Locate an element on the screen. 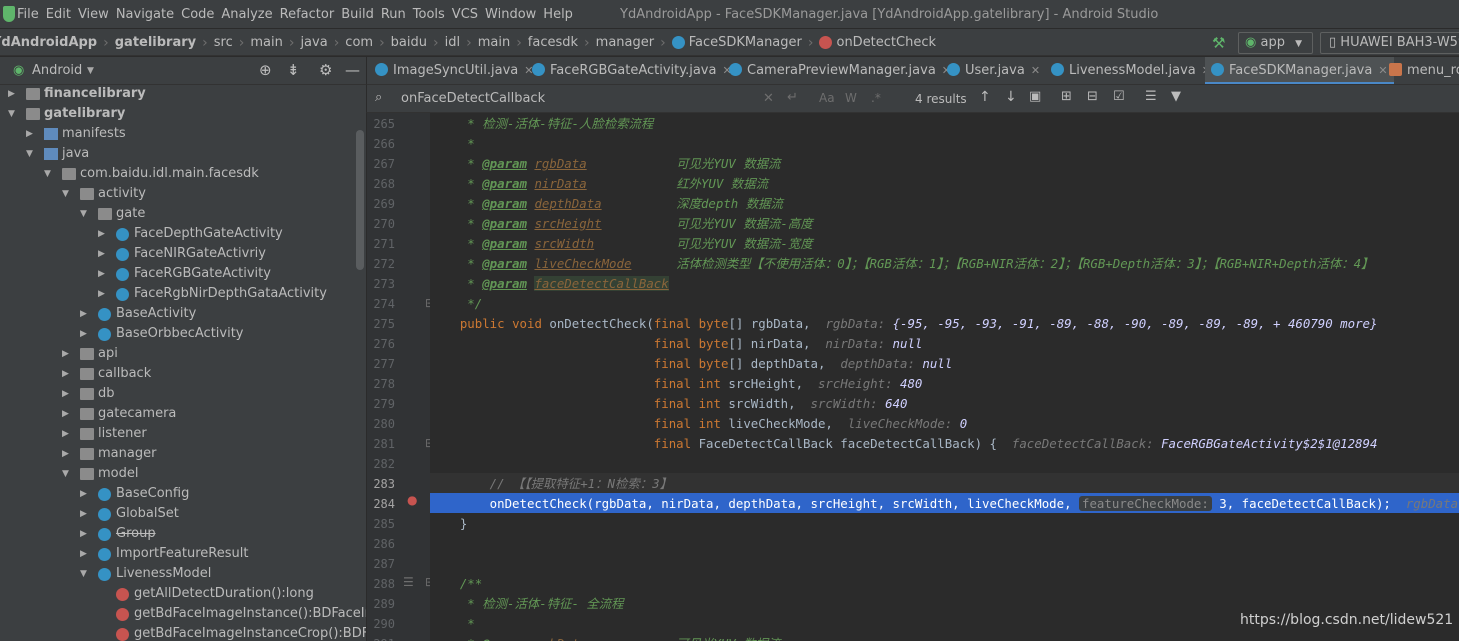 The width and height of the screenshot is (1459, 641). crumb-module: gatelibrary is located at coordinates (155, 42).